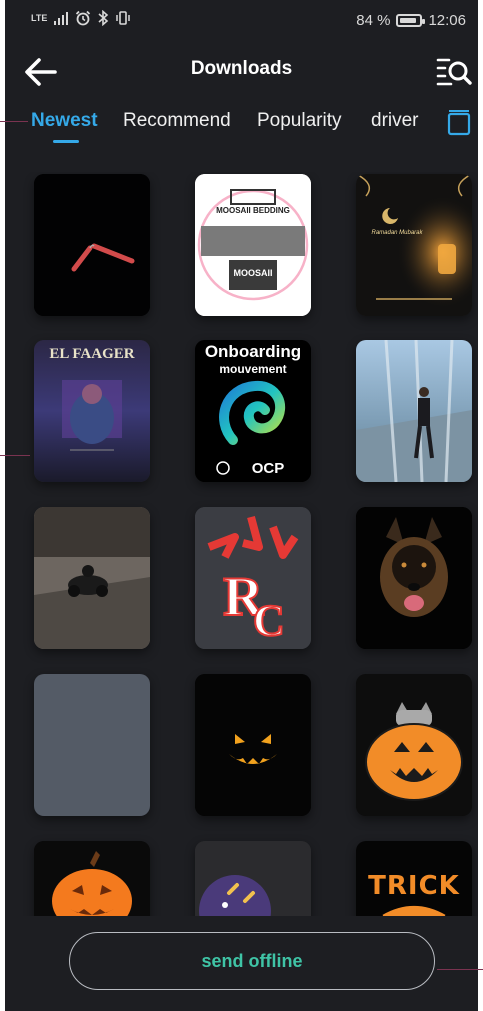 This screenshot has height=1011, width=483. I want to click on battery-percent: 84 %, so click(373, 20).